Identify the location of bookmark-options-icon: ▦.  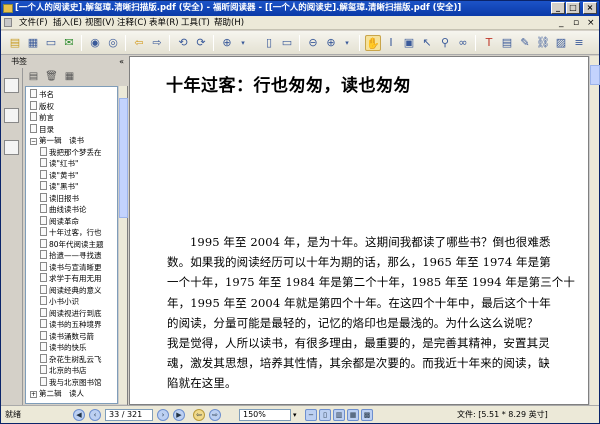
(69, 76).